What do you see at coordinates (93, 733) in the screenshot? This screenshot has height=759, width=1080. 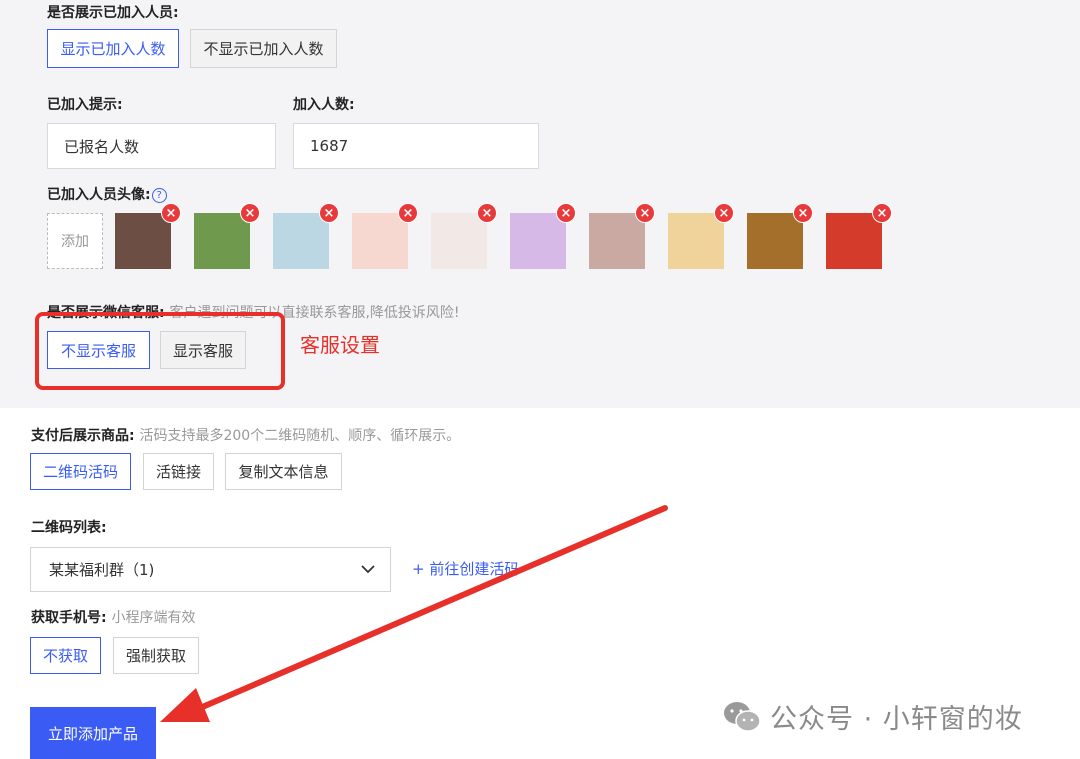 I see `add-product-button: 立即添加产品` at bounding box center [93, 733].